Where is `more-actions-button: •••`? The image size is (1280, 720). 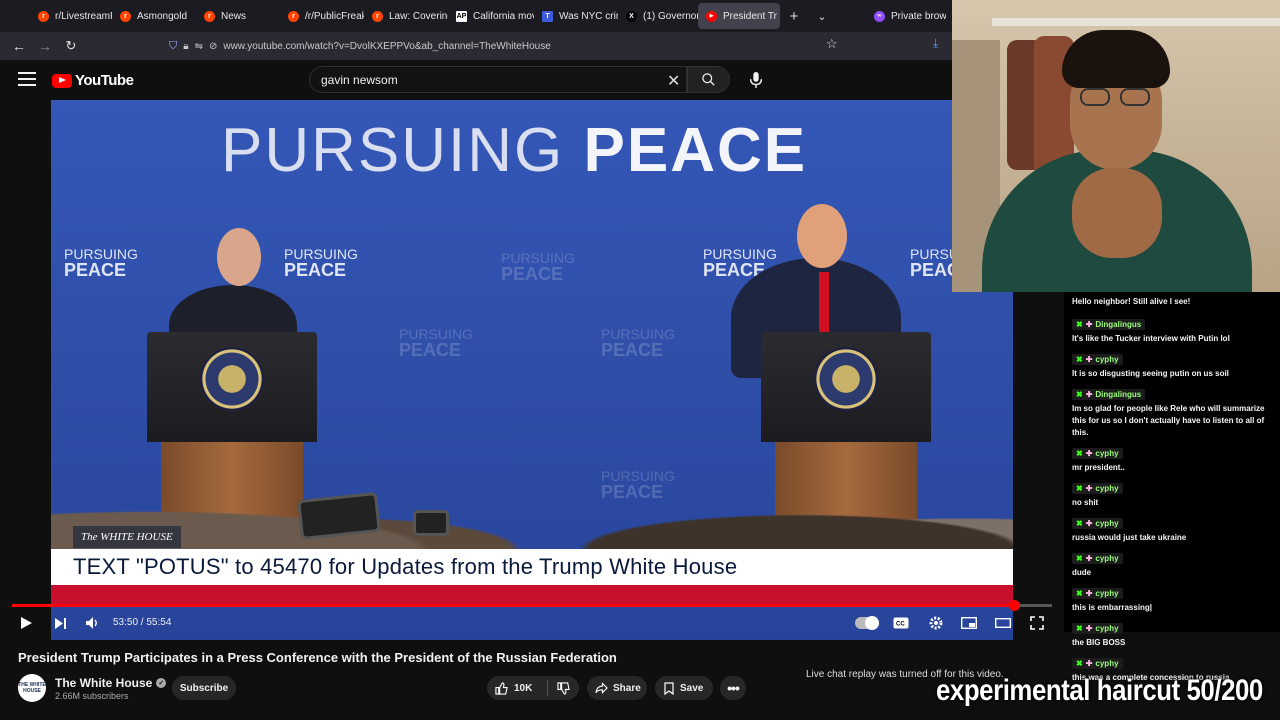 more-actions-button: ••• is located at coordinates (733, 688).